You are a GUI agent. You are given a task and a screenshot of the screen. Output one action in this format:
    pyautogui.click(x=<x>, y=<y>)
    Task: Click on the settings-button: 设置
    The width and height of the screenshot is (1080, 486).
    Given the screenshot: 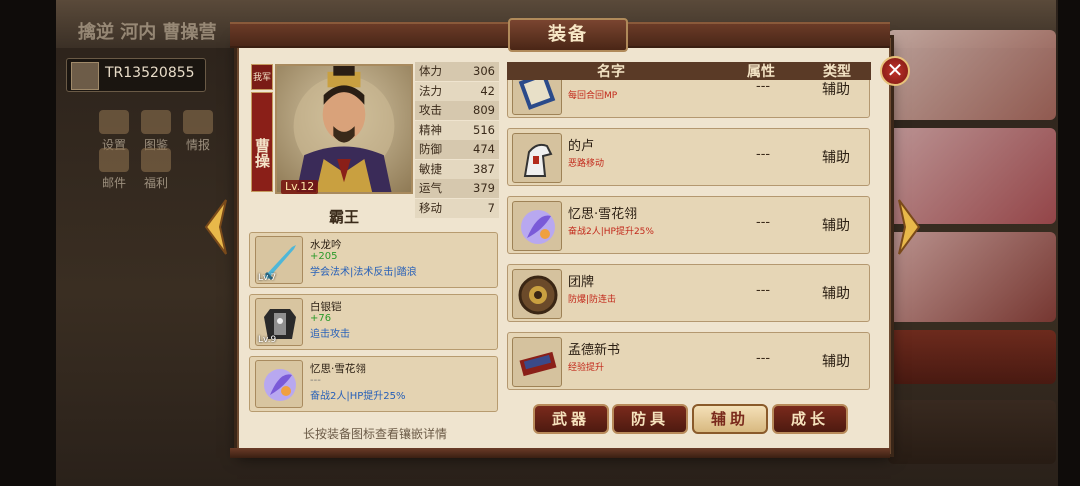 What is the action you would take?
    pyautogui.click(x=114, y=131)
    